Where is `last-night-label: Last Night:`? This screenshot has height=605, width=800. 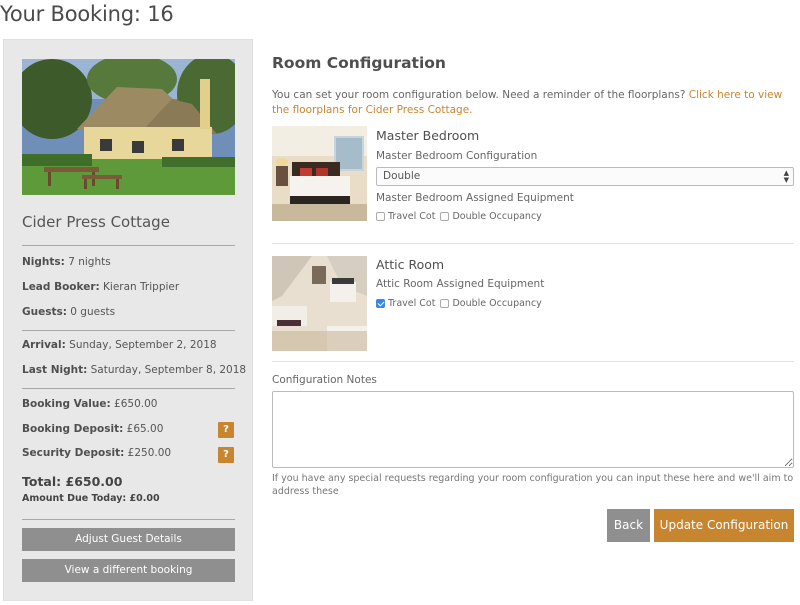 last-night-label: Last Night: is located at coordinates (55, 370).